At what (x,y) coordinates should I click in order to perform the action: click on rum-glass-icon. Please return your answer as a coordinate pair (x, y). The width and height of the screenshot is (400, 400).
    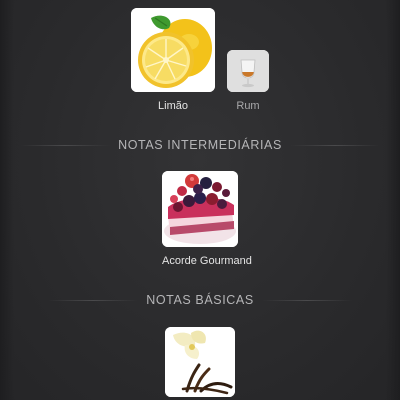
    Looking at the image, I should click on (248, 71).